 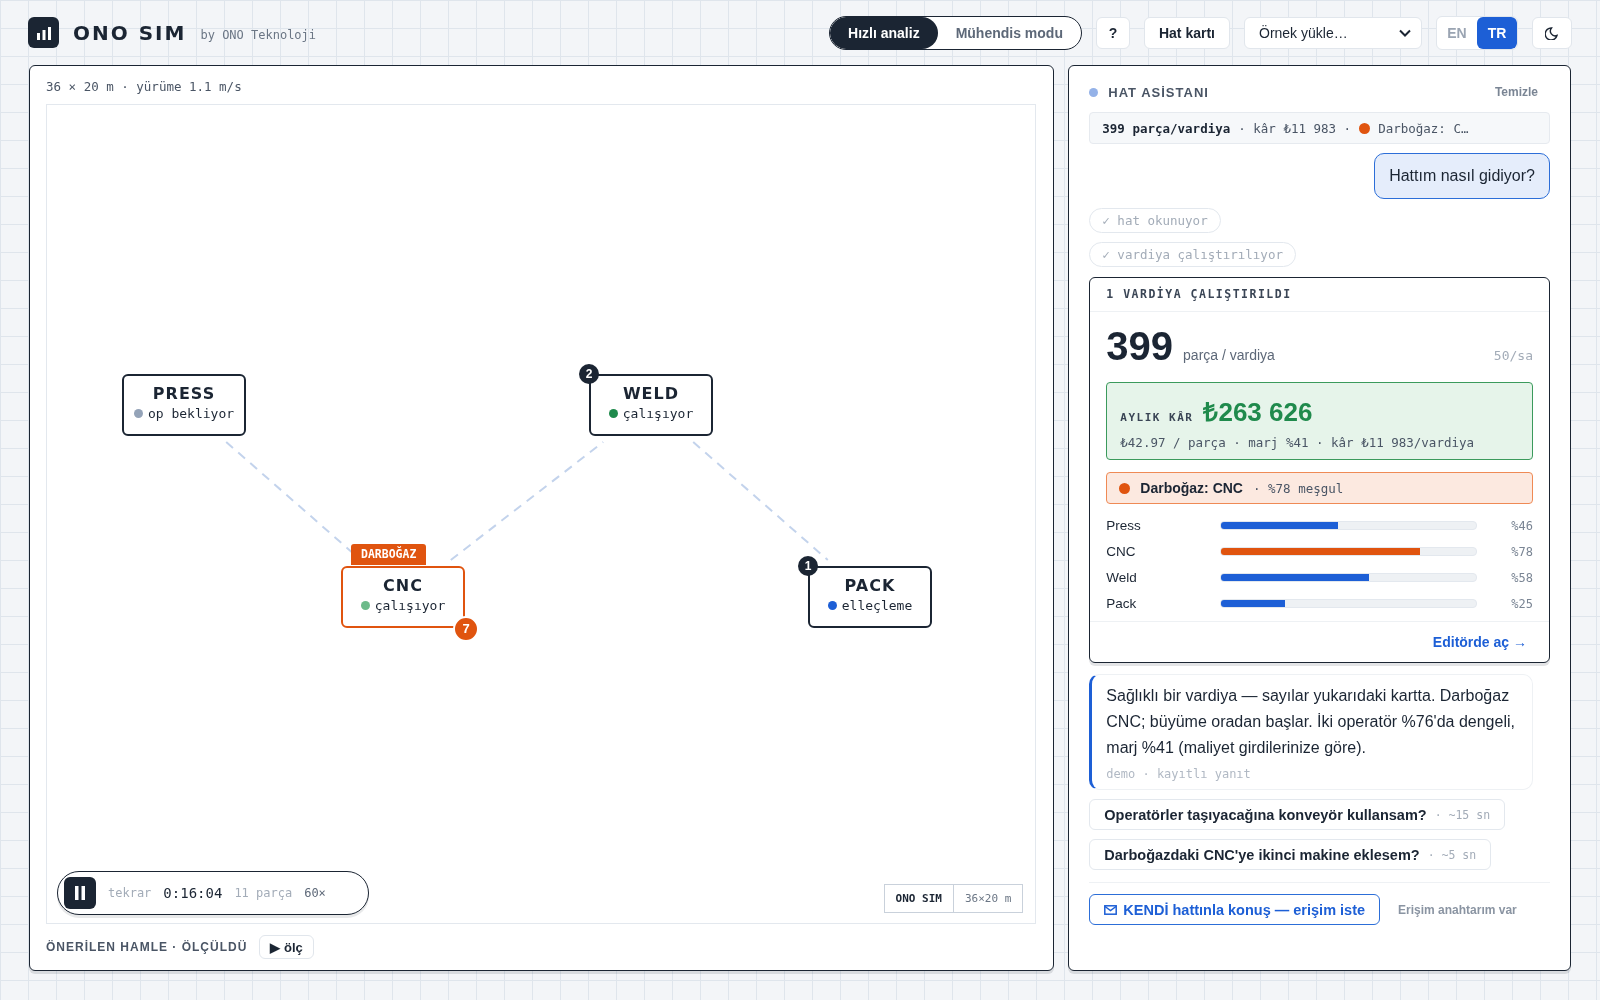 I want to click on user-message: Hattım nasıl gidiyor?, so click(x=1462, y=176).